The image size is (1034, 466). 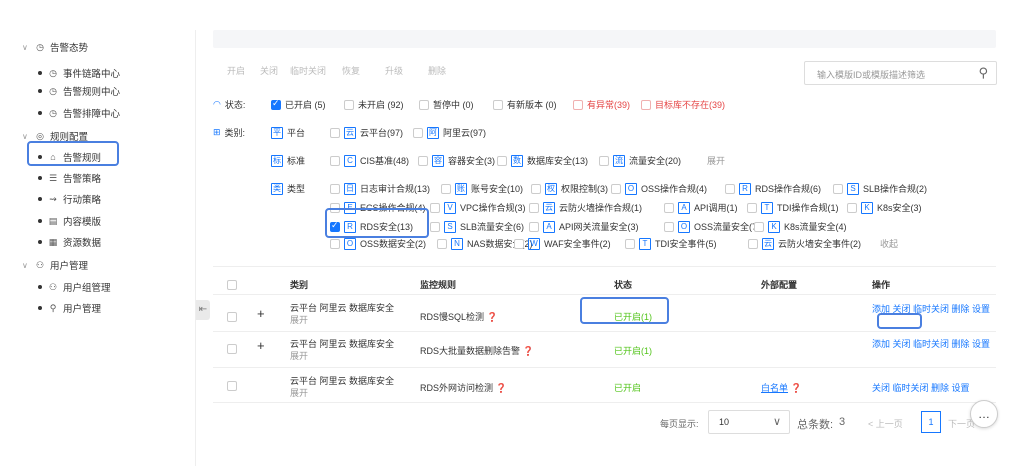 What do you see at coordinates (98, 265) in the screenshot?
I see `sidebar-section-user-management: ∨ ⚇ 用户管理` at bounding box center [98, 265].